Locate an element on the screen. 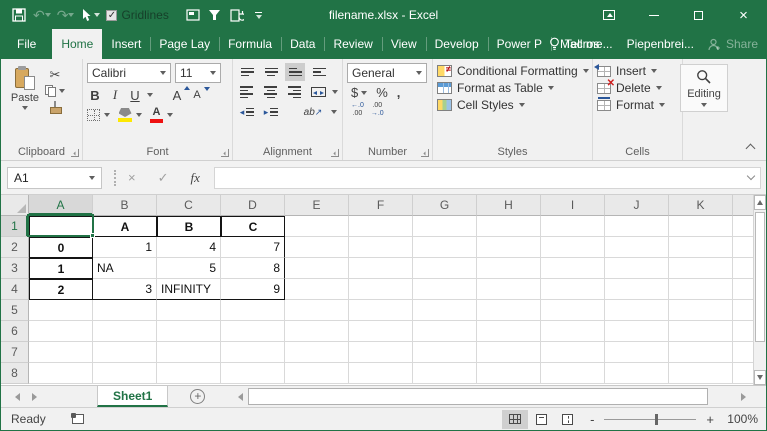  cell-K3 is located at coordinates (701, 268).